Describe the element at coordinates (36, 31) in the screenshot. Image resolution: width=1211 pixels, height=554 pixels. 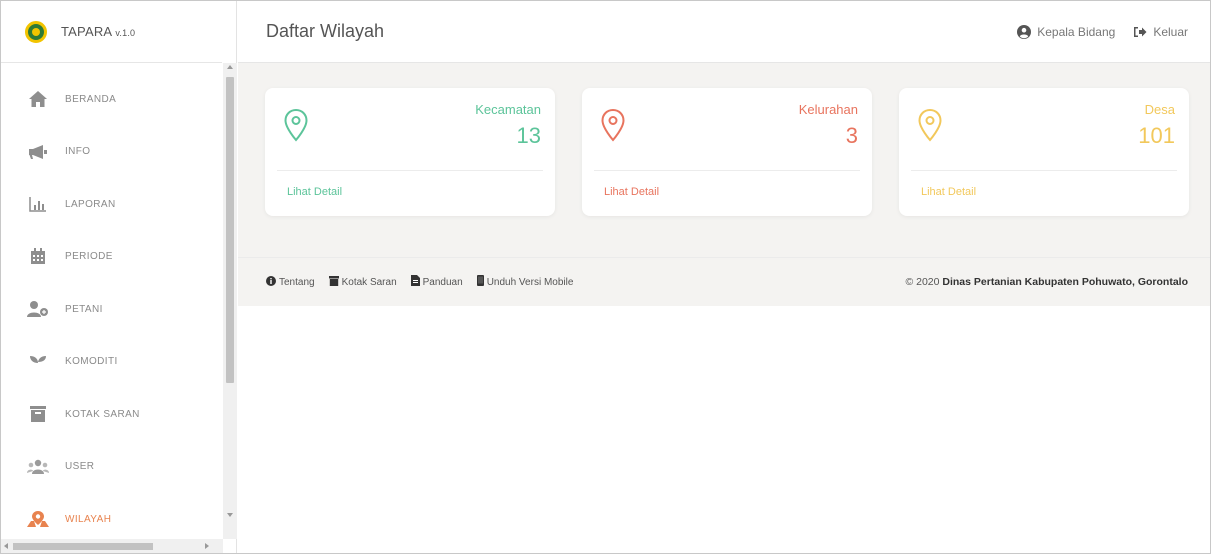
I see `app-logo` at that location.